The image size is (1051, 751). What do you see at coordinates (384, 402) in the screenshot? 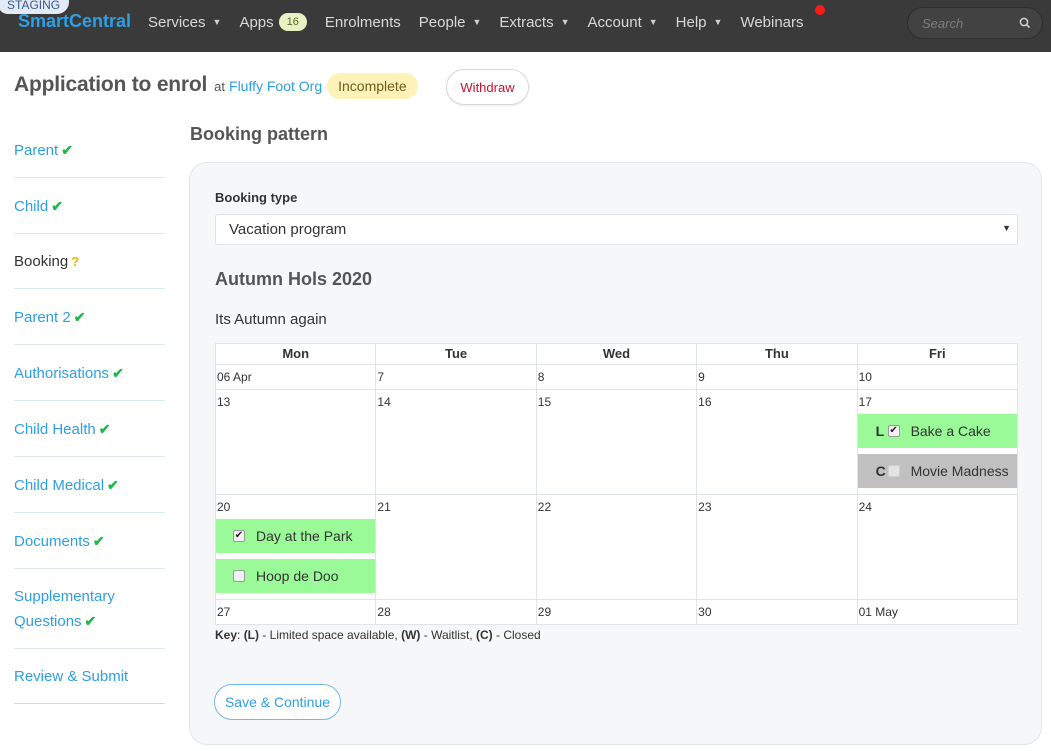
I see `date-label: 14` at bounding box center [384, 402].